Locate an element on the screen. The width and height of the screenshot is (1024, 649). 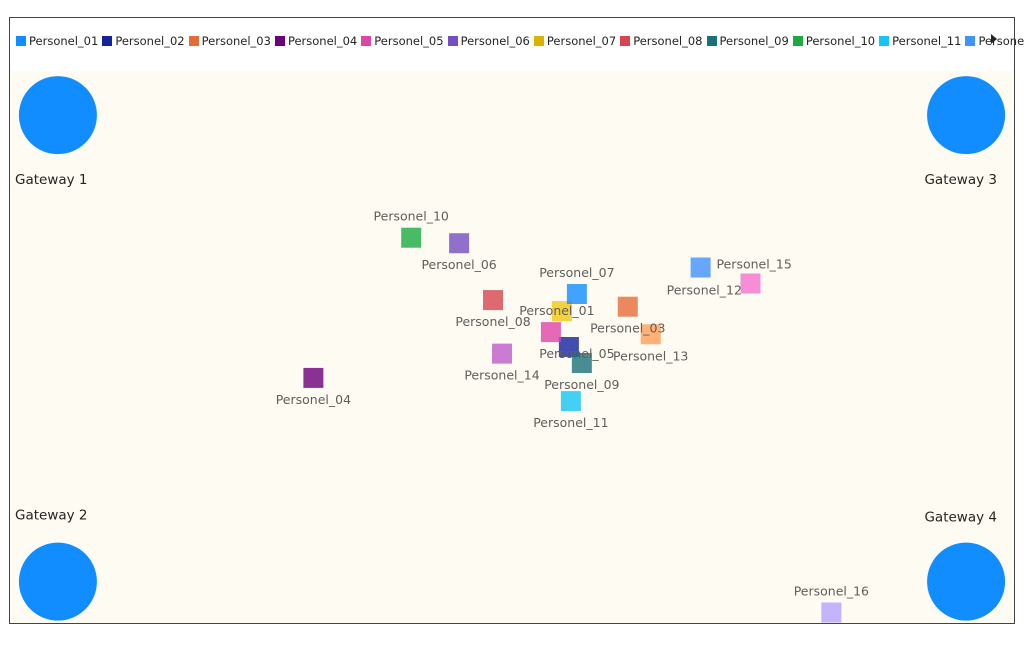
legend-item: Personel_02 is located at coordinates (143, 41).